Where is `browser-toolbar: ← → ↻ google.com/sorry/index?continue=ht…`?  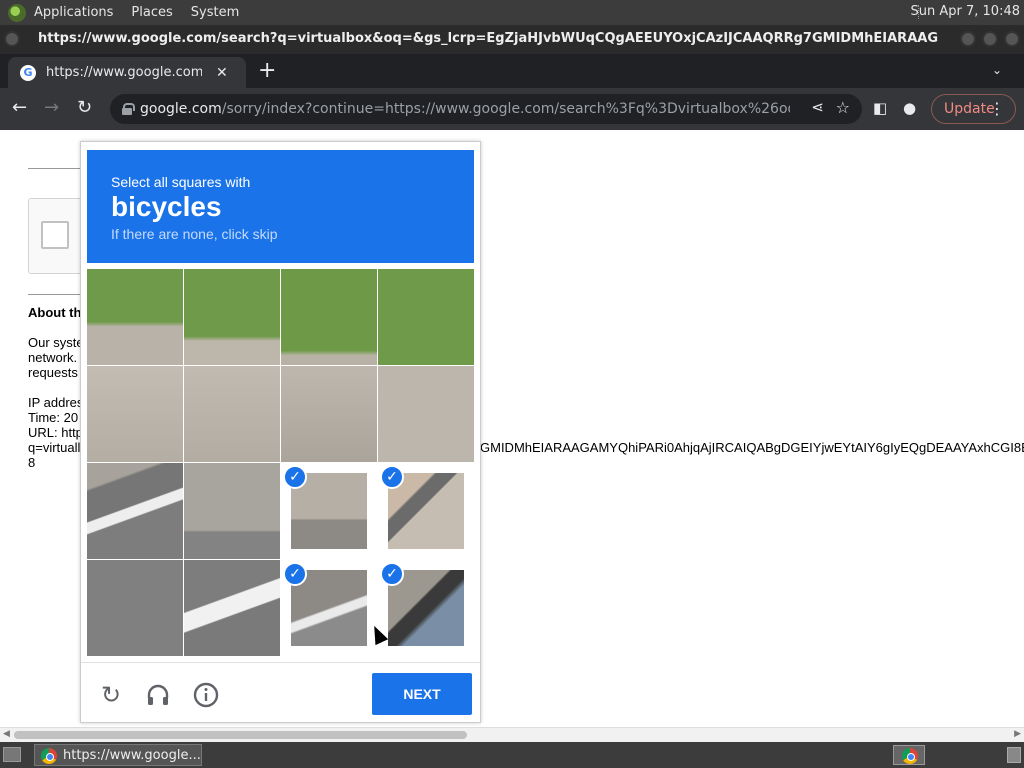 browser-toolbar: ← → ↻ google.com/sorry/index?continue=ht… is located at coordinates (512, 109).